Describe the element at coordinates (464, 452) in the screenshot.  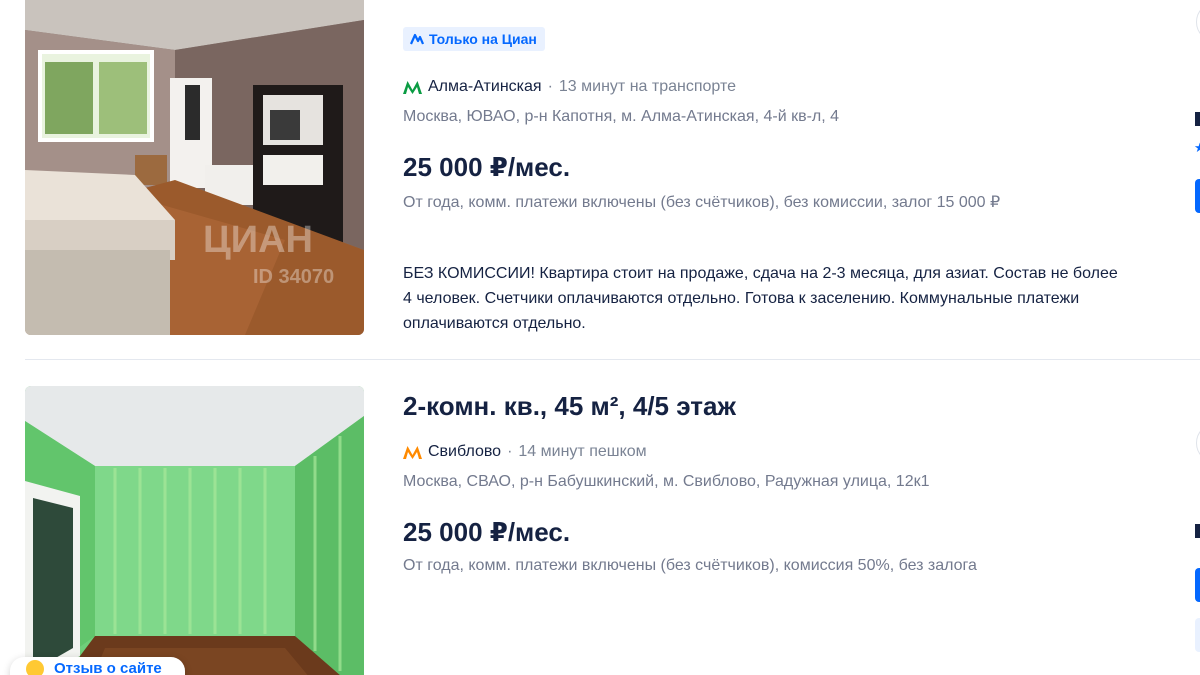
I see `metro-station-link: Свиблово` at that location.